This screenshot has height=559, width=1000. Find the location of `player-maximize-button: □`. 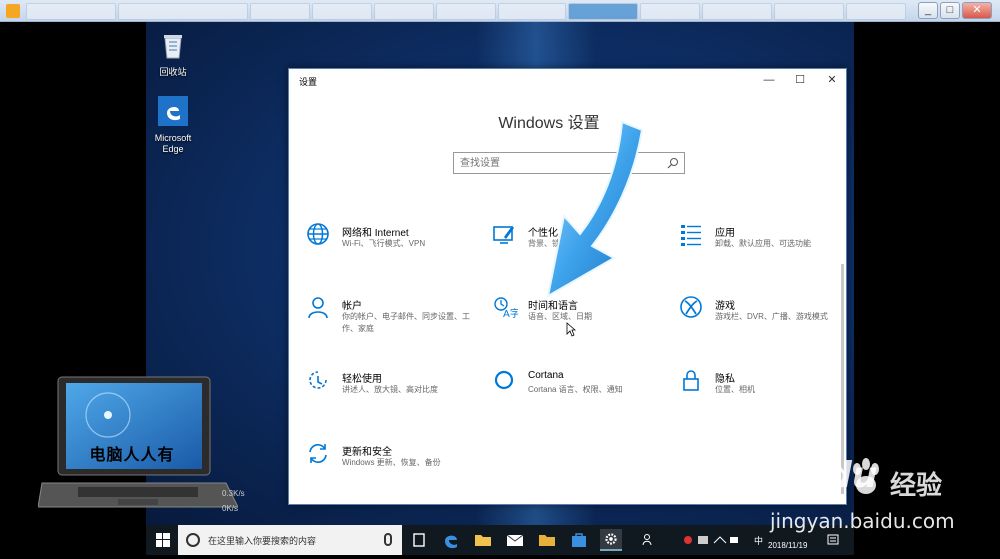

player-maximize-button: □ is located at coordinates (950, 10).